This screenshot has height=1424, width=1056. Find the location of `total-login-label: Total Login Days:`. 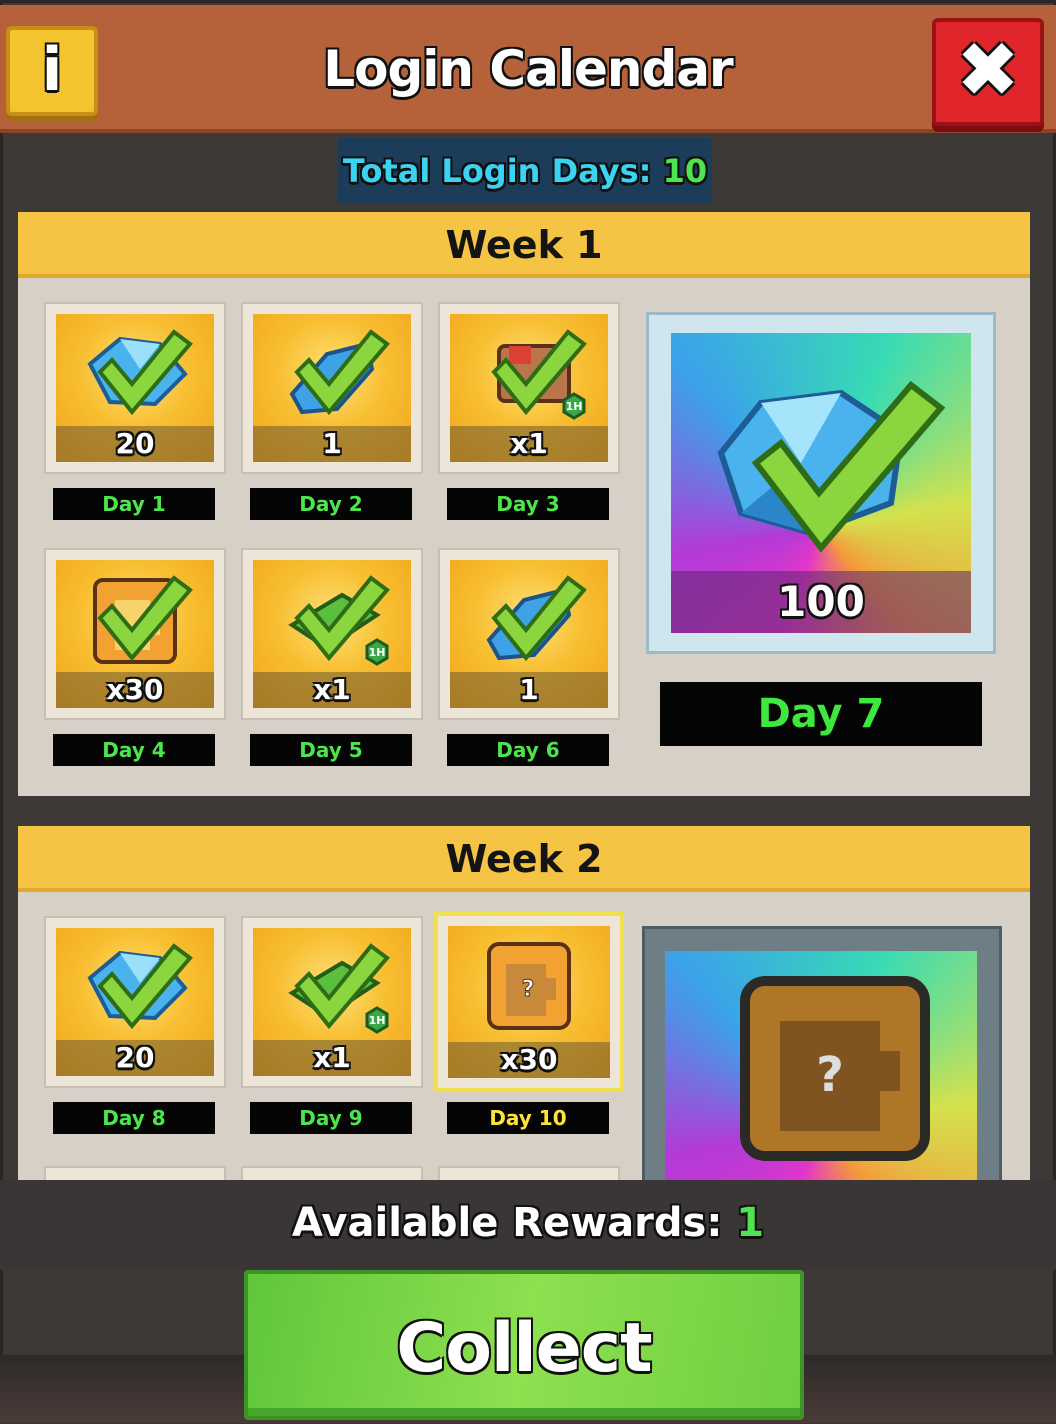

total-login-label: Total Login Days: is located at coordinates (502, 171).